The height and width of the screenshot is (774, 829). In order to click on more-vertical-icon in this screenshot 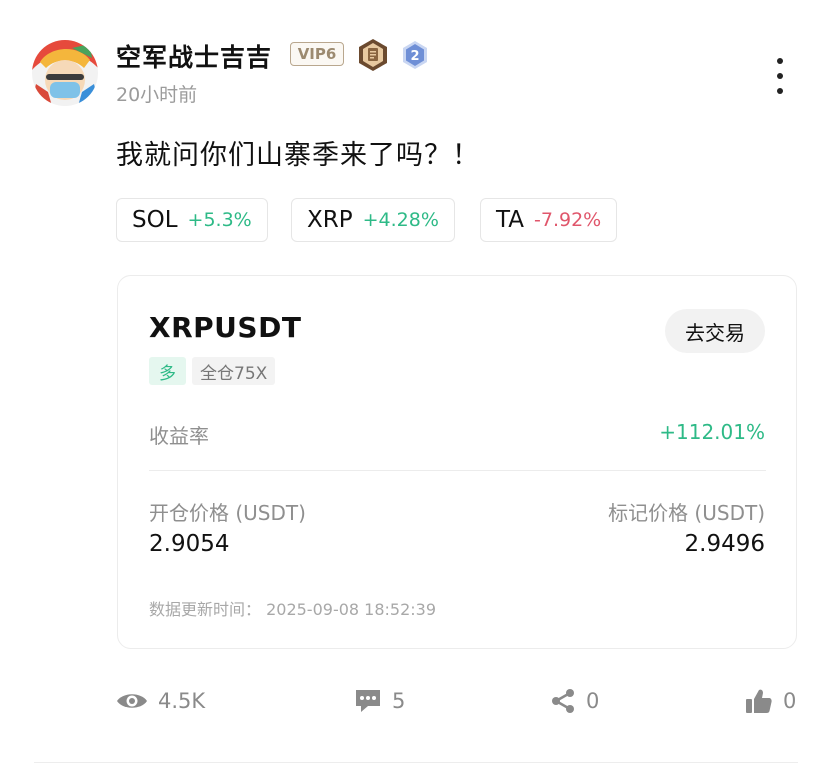, I will do `click(780, 76)`.